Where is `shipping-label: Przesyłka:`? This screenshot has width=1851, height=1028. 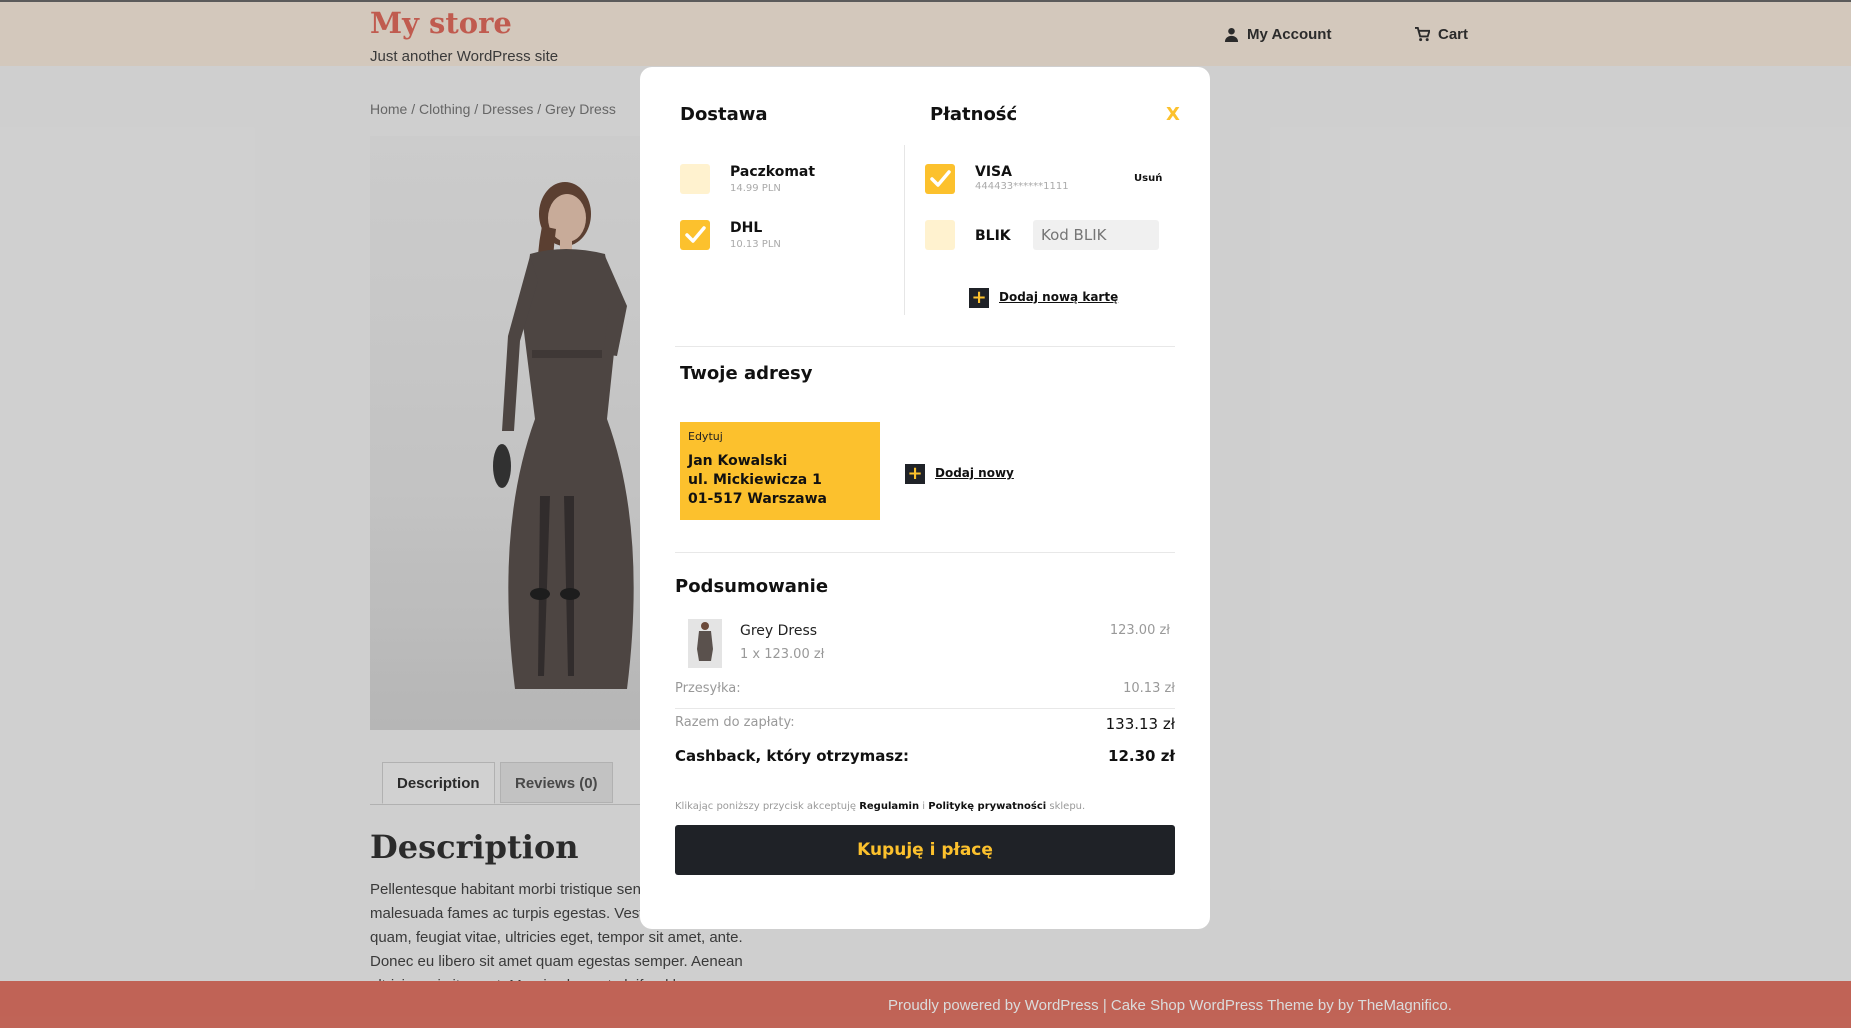
shipping-label: Przesyłka: is located at coordinates (708, 688).